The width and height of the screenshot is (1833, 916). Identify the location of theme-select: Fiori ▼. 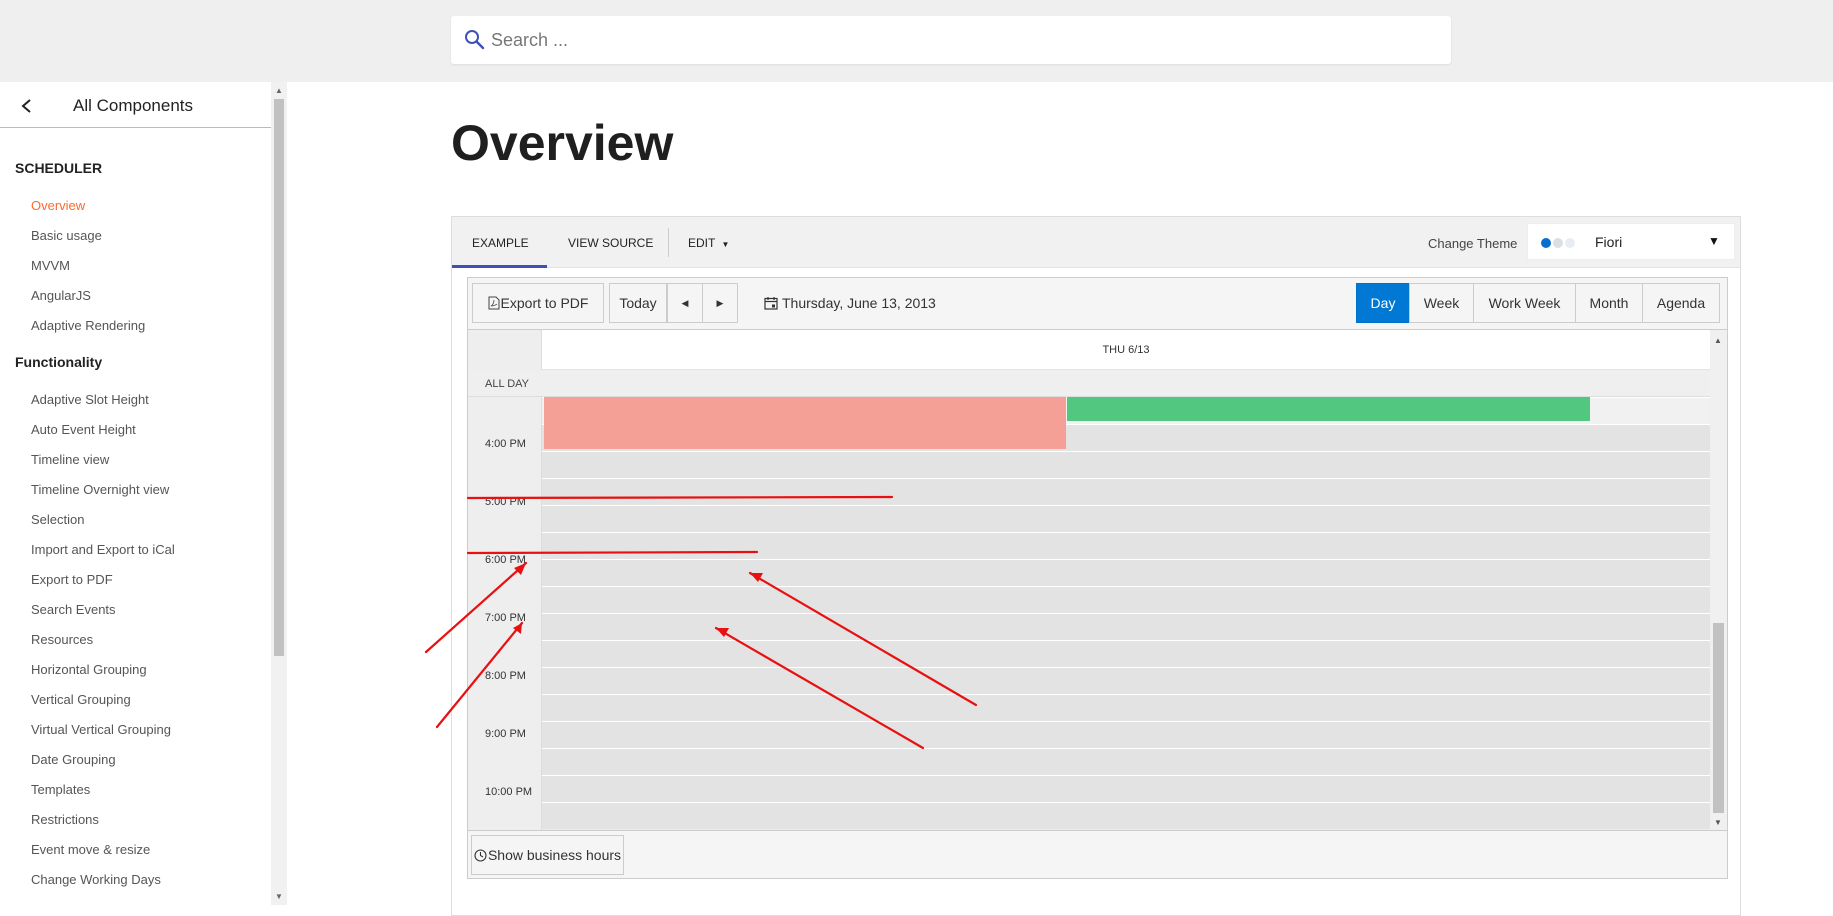
(1631, 241).